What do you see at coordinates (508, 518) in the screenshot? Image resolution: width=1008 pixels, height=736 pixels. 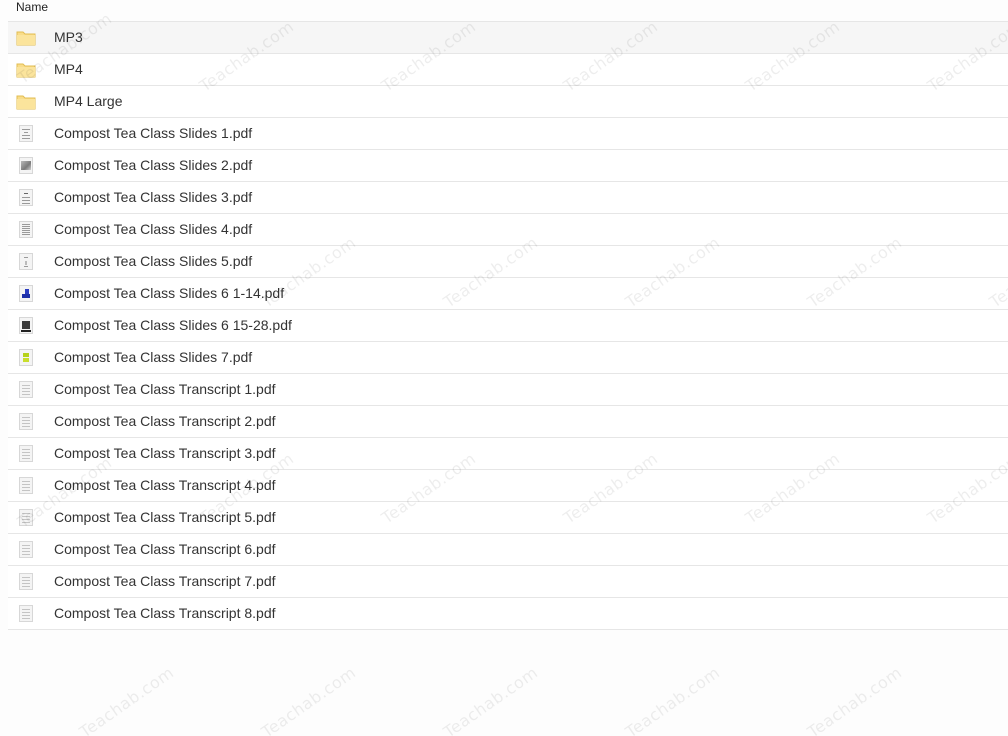 I see `list-item-file: Compost Tea Class Transcript 5.pdf` at bounding box center [508, 518].